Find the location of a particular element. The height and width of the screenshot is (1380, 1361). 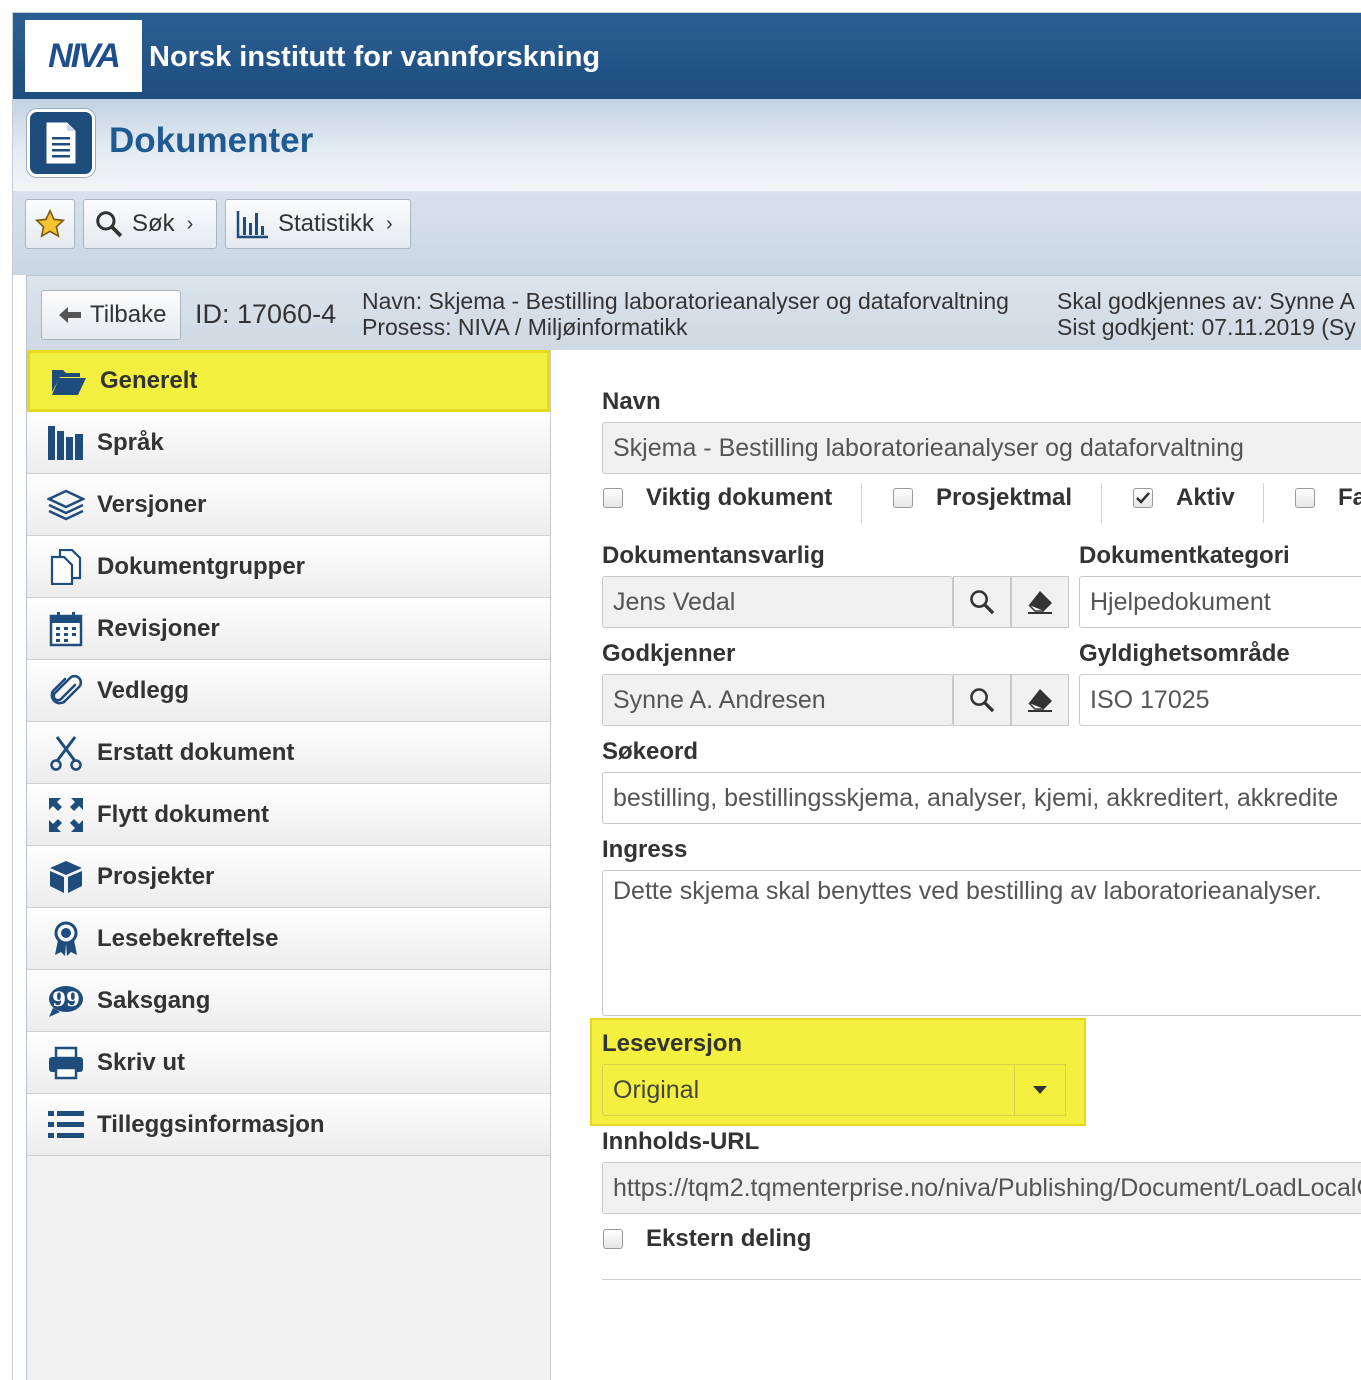

viktig-dokument-label: Viktig dokument is located at coordinates (739, 497).